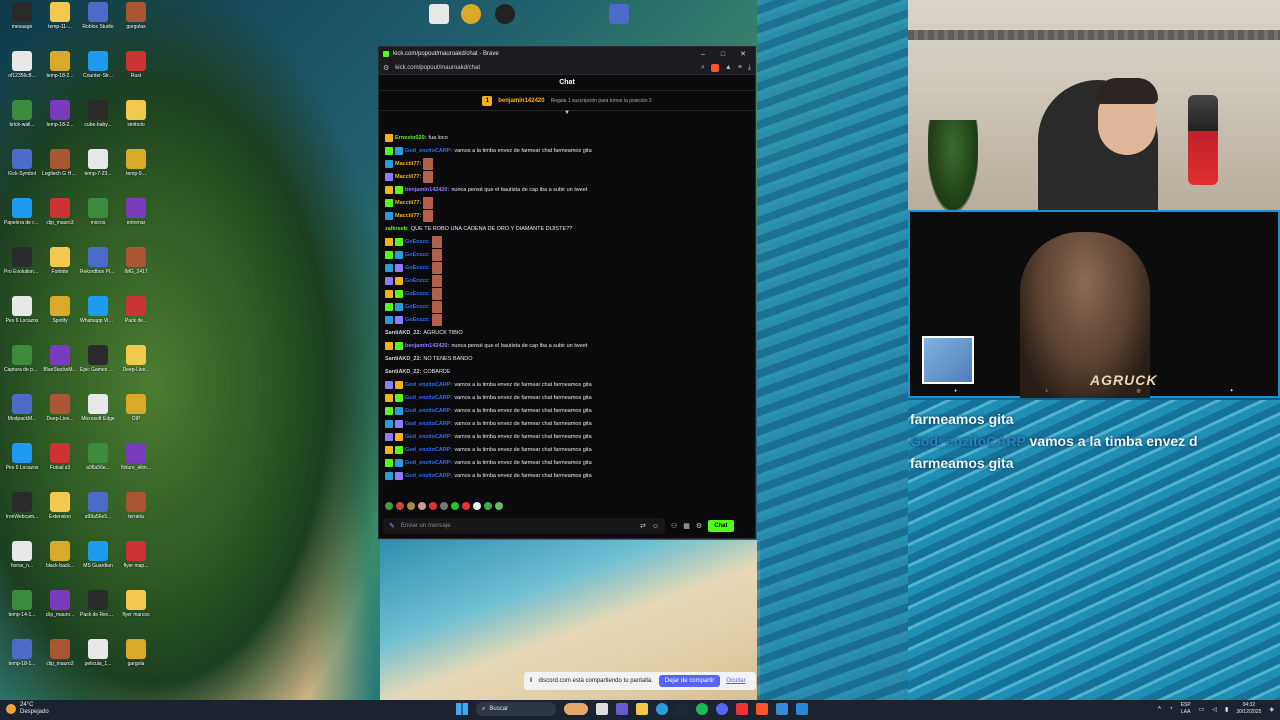  I want to click on battery-icon: ▮, so click(1226, 709).